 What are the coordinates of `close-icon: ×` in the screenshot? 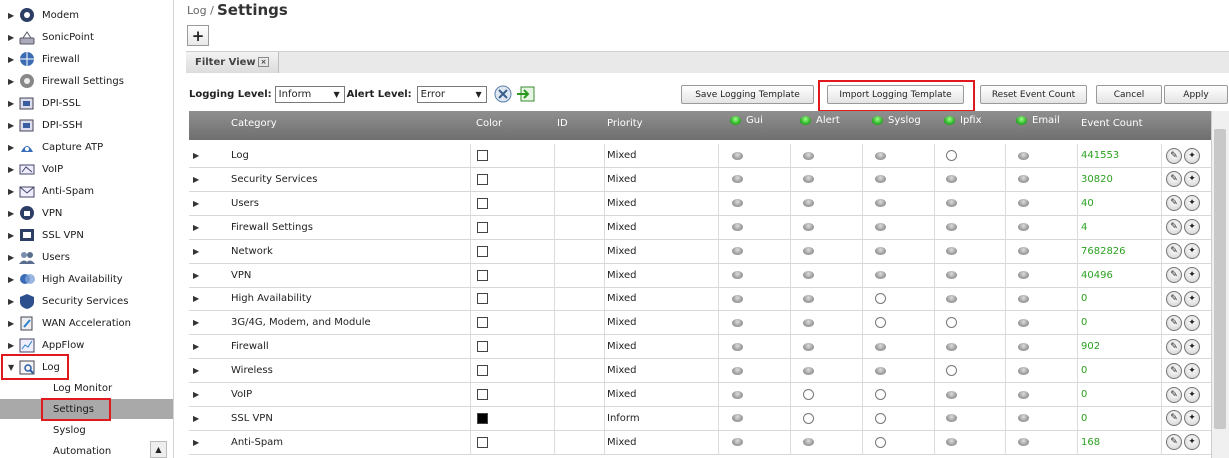 It's located at (263, 62).